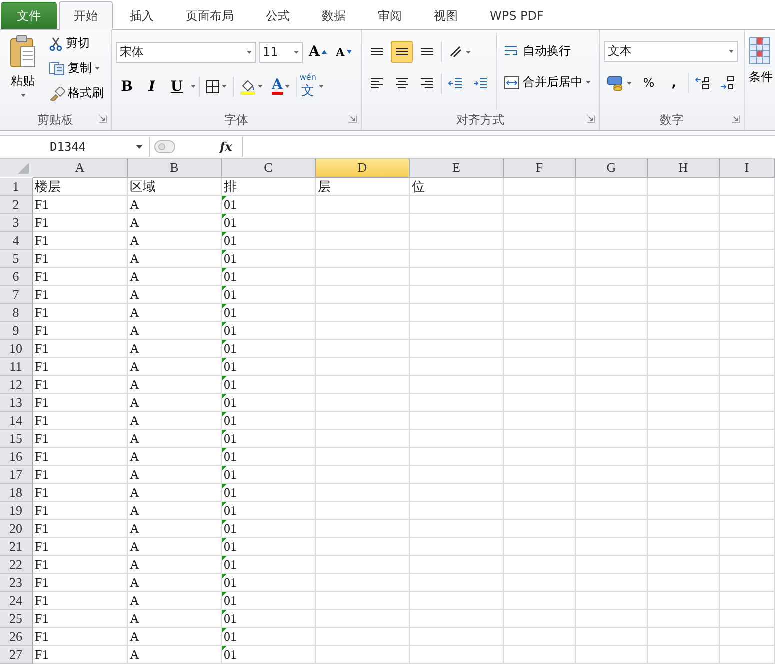  Describe the element at coordinates (16, 565) in the screenshot. I see `row-header: 22` at that location.